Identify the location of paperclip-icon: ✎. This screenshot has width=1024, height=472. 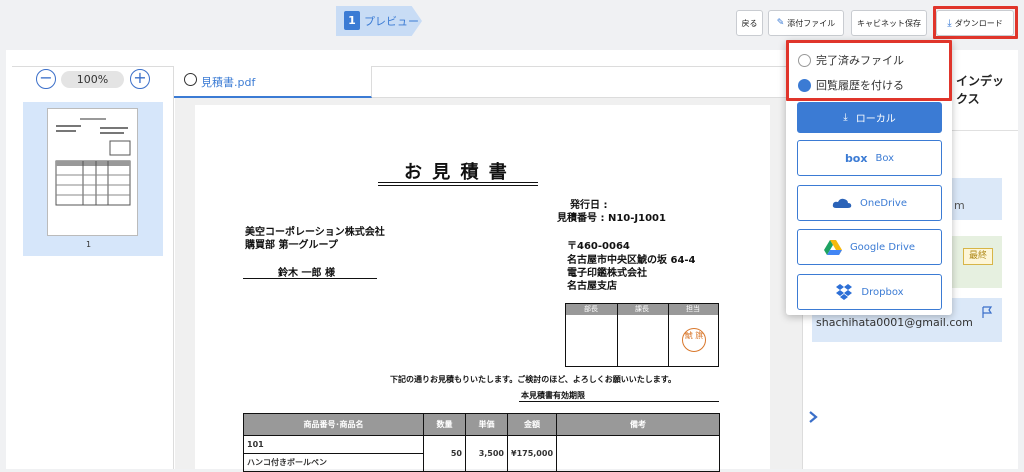
(780, 23).